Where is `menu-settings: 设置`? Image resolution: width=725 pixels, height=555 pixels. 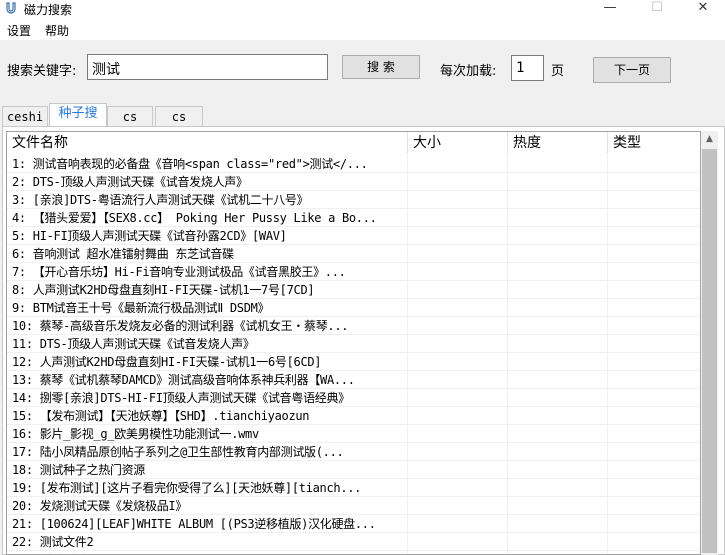
menu-settings: 设置 is located at coordinates (19, 30).